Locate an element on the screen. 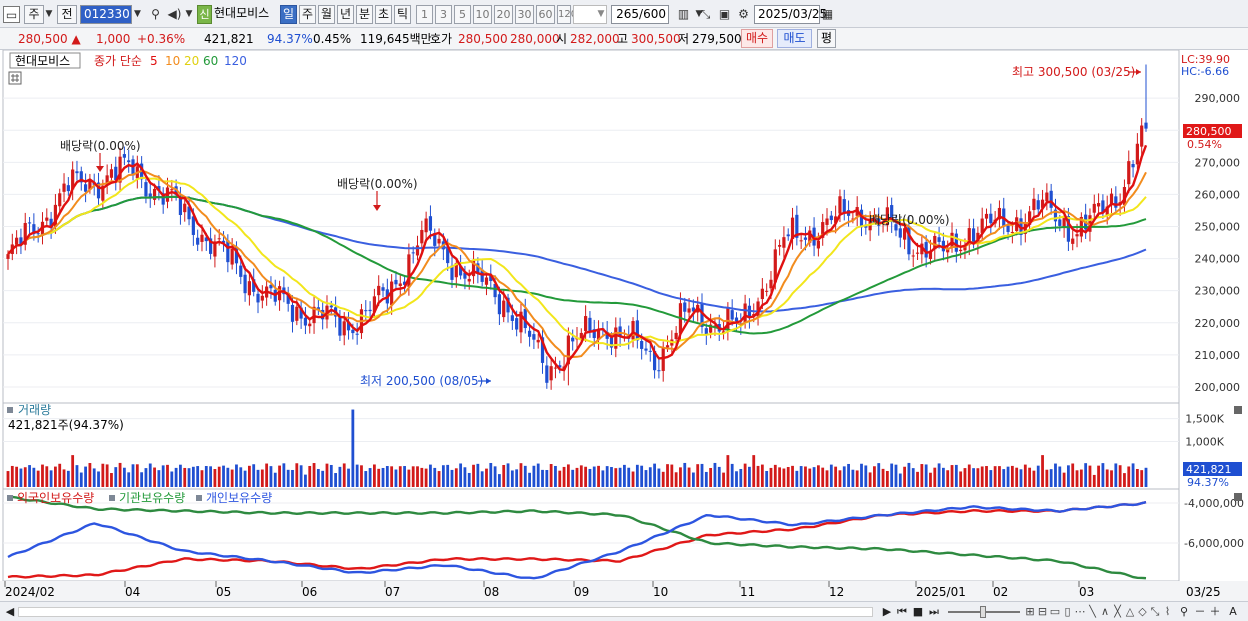 Image resolution: width=1248 pixels, height=621 pixels. date-input: 2025/03/25 is located at coordinates (790, 14).